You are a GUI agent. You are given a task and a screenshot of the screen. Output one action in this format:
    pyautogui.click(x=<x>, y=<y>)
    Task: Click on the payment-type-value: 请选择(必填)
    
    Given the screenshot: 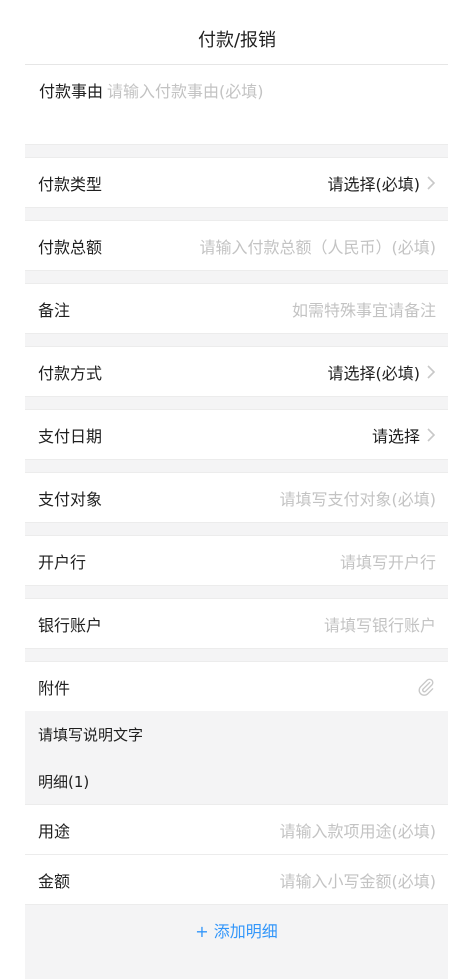 What is the action you would take?
    pyautogui.click(x=374, y=184)
    